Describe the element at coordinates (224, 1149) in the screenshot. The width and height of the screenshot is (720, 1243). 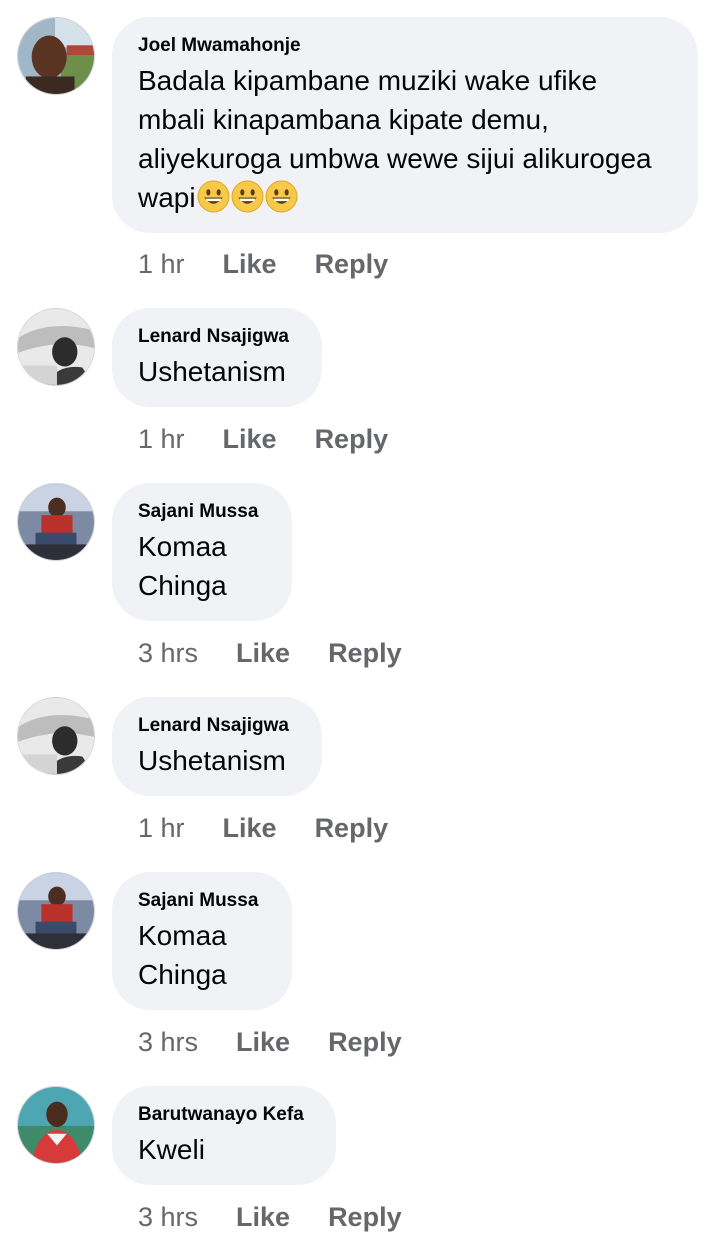
I see `comment-text: Kweli` at that location.